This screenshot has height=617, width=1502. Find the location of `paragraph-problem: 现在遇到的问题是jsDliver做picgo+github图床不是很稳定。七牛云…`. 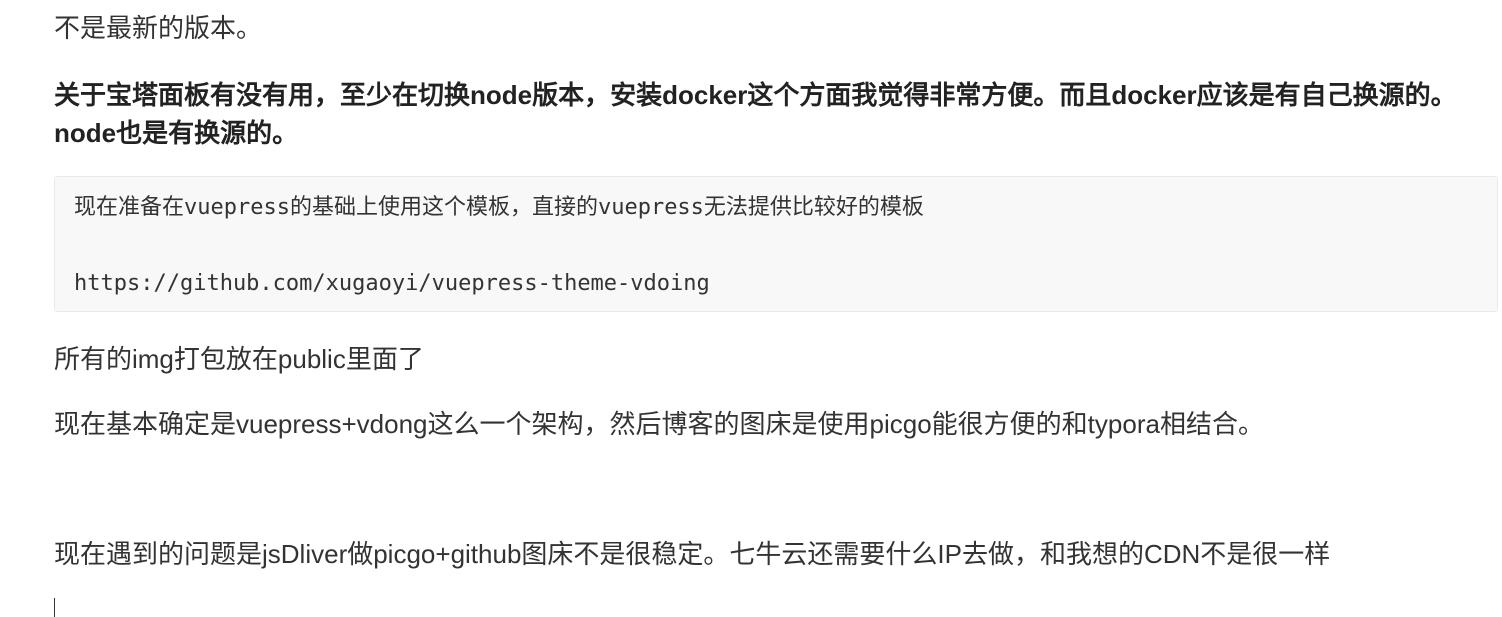

paragraph-problem: 现在遇到的问题是jsDliver做picgo+github图床不是很稳定。七牛云… is located at coordinates (692, 554).